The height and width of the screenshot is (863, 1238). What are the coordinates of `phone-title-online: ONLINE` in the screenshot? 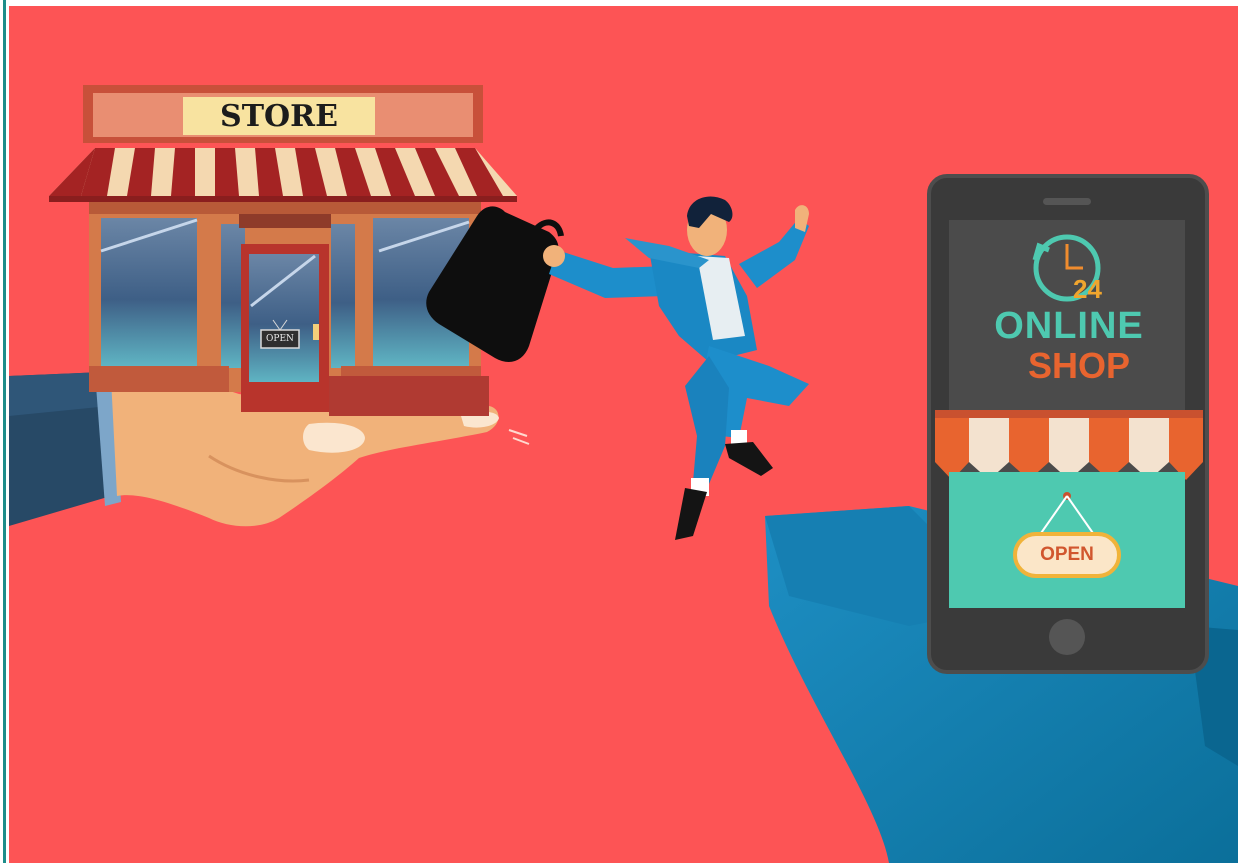 It's located at (1069, 326).